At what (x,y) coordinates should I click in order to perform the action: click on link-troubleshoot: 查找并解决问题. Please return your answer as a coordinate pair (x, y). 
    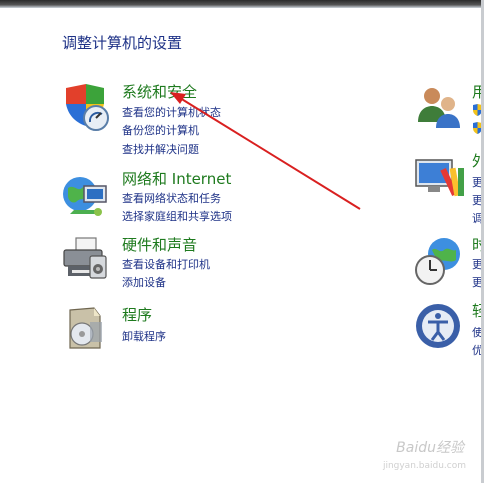
    Looking at the image, I should click on (160, 149).